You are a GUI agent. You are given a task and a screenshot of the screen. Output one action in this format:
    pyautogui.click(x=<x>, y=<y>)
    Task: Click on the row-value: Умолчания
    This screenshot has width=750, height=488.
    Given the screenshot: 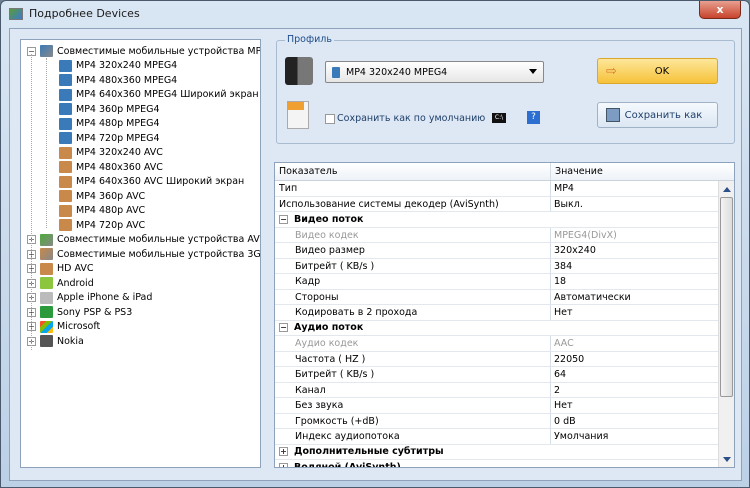 What is the action you would take?
    pyautogui.click(x=579, y=436)
    